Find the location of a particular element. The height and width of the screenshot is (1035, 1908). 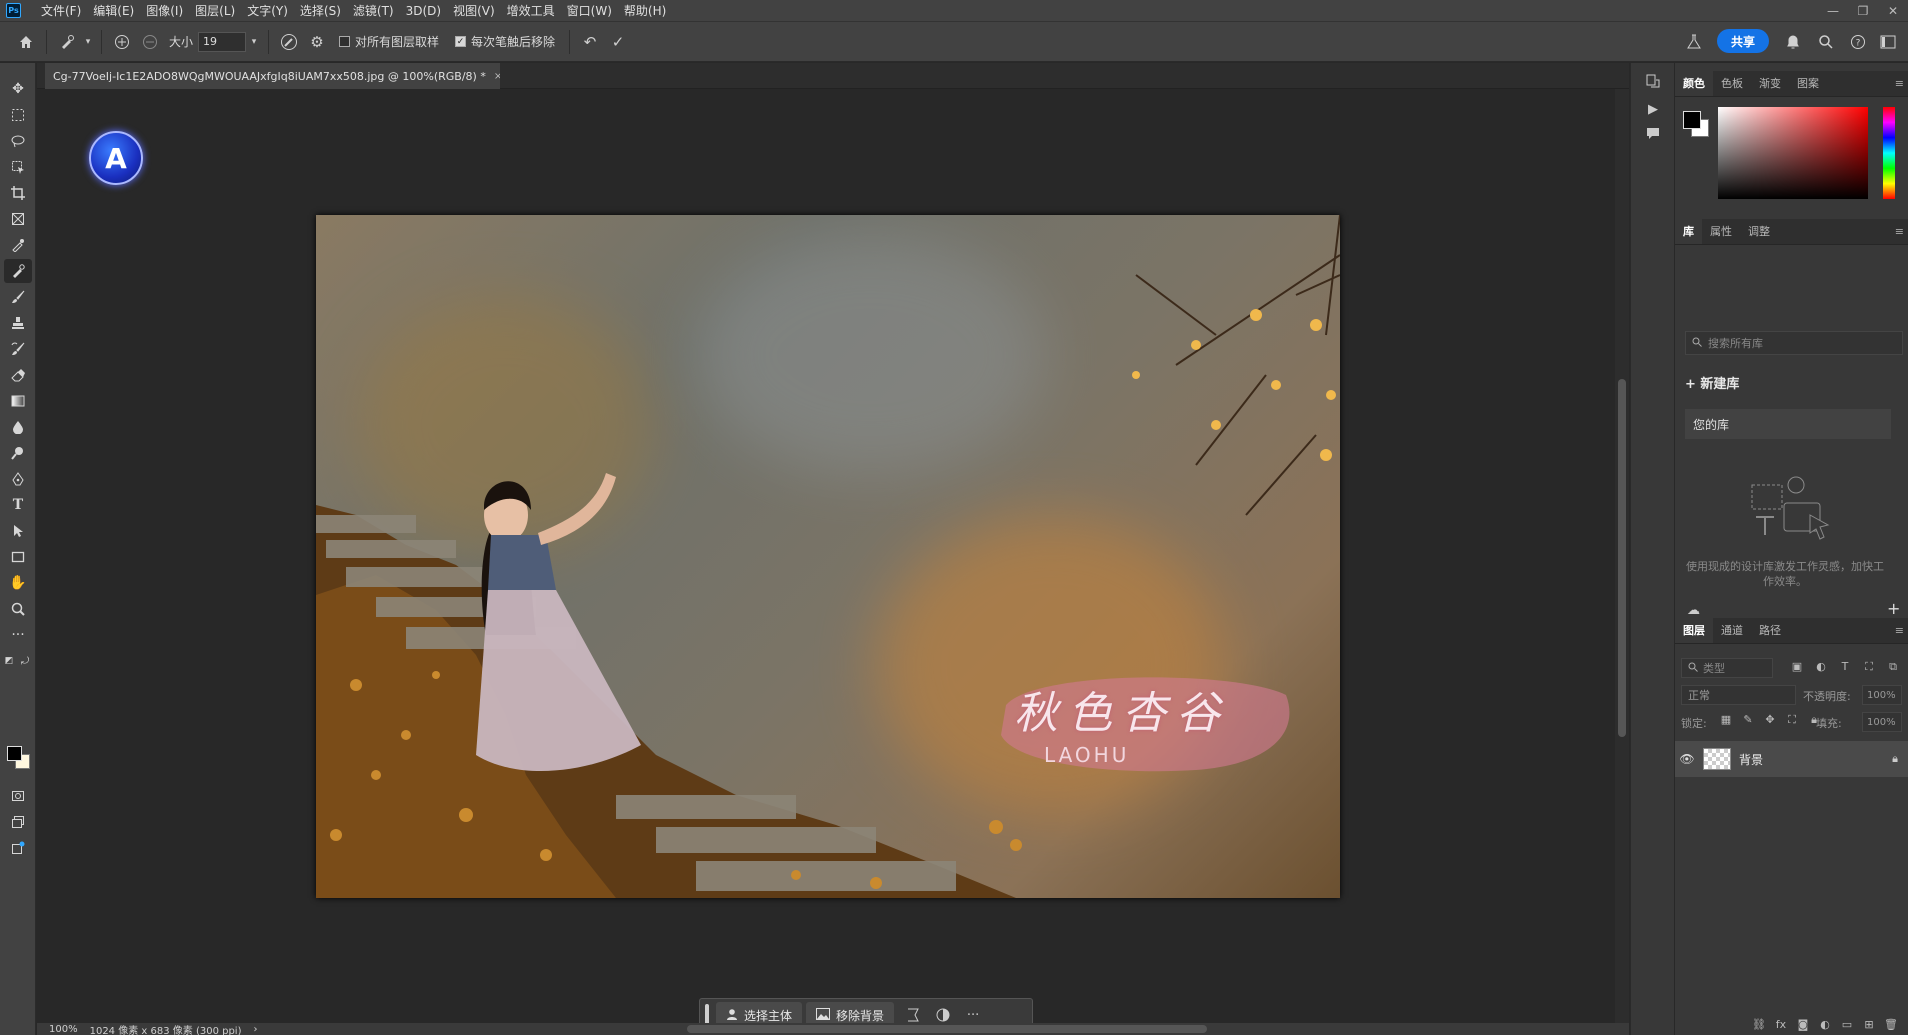

subtract-mode-icon is located at coordinates (150, 42).